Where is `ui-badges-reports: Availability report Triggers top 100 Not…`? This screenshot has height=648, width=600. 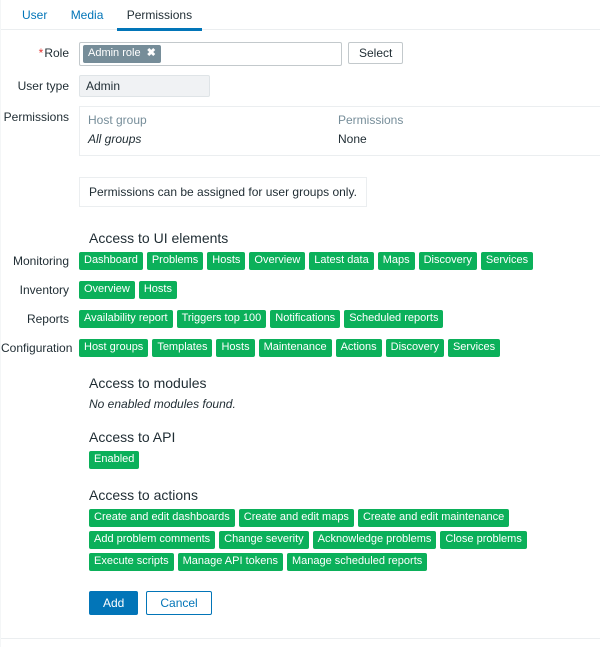 ui-badges-reports: Availability report Triggers top 100 Not… is located at coordinates (339, 319).